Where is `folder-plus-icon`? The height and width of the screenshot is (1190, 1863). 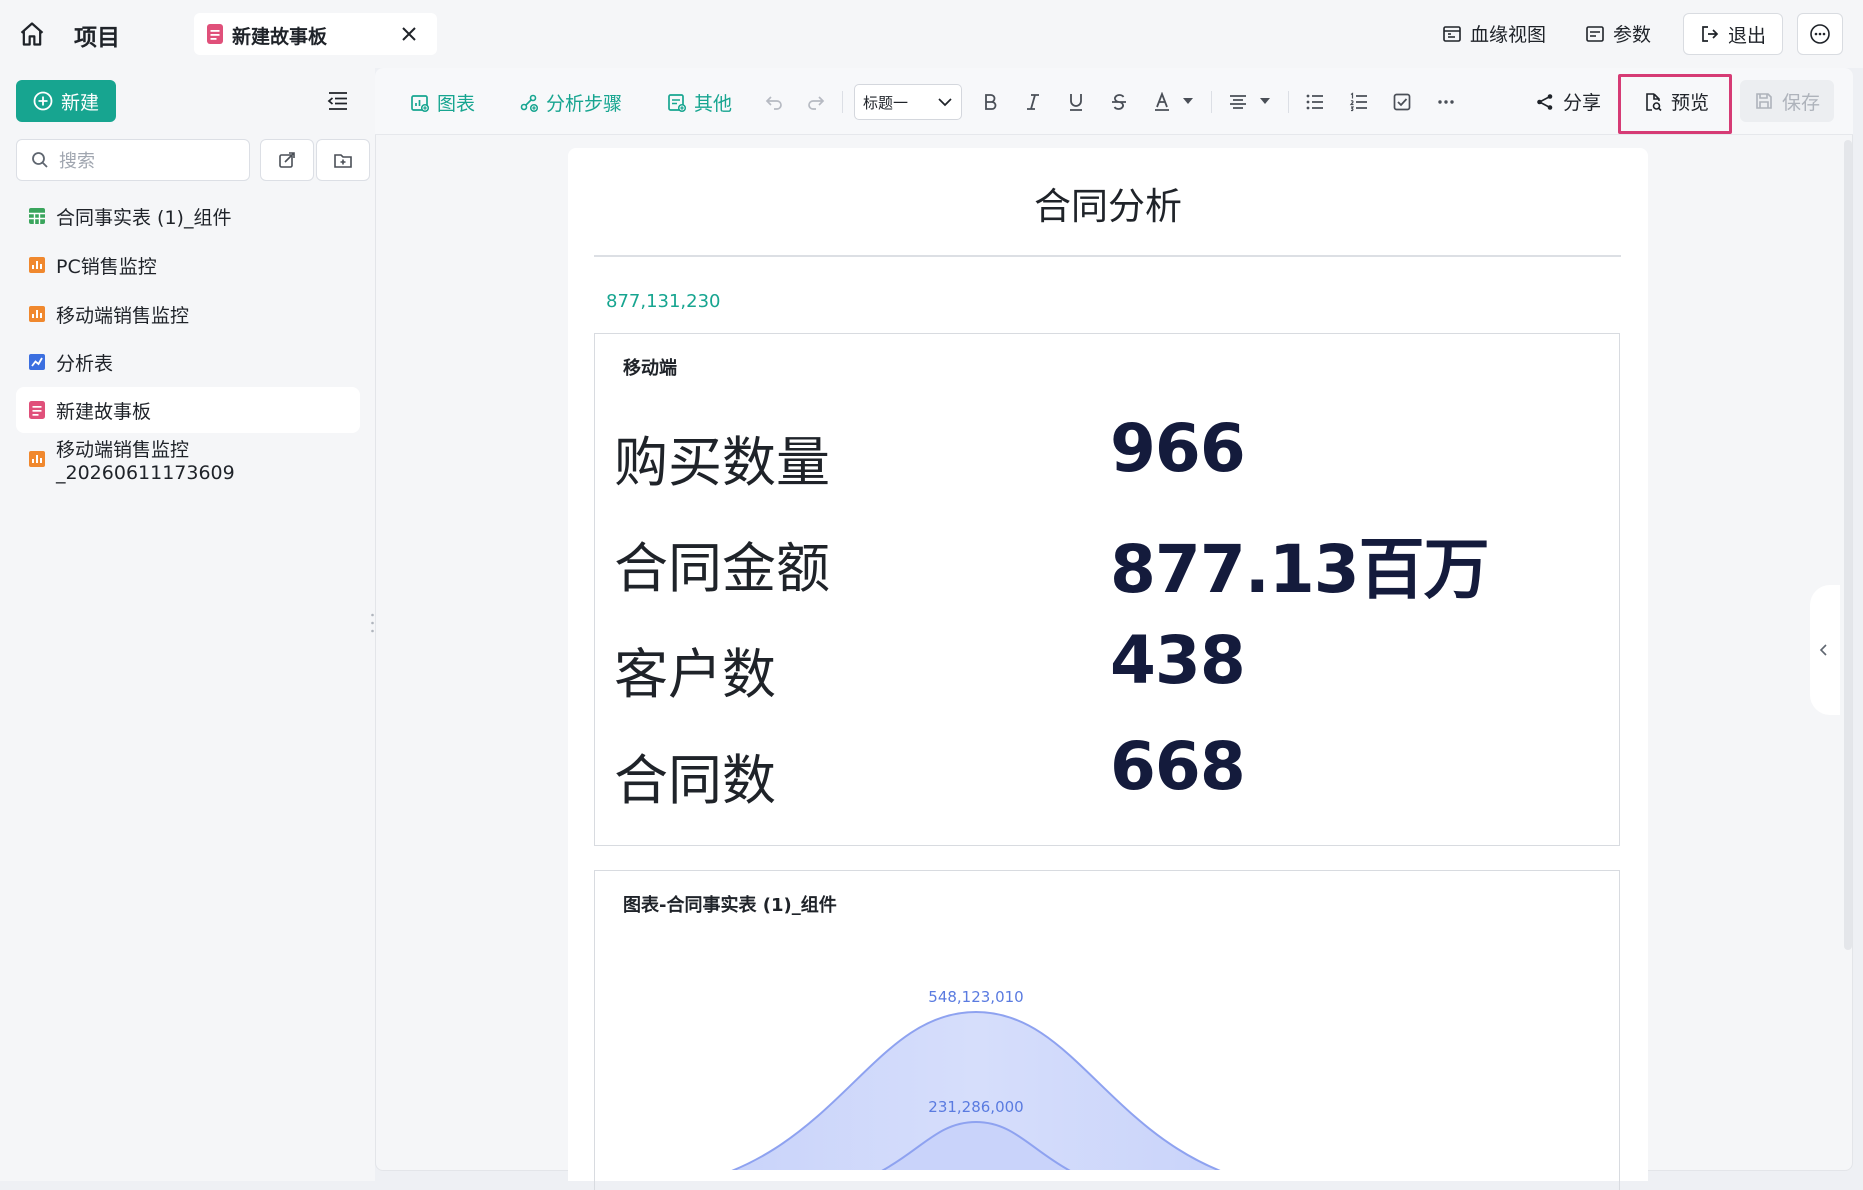 folder-plus-icon is located at coordinates (343, 160).